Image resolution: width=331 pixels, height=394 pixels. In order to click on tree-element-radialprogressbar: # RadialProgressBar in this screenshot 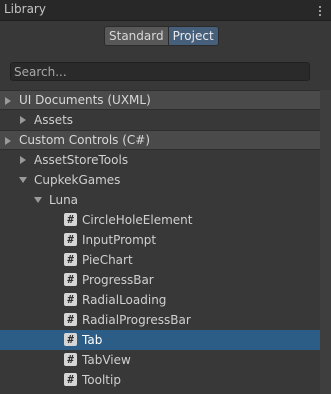, I will do `click(160, 320)`.